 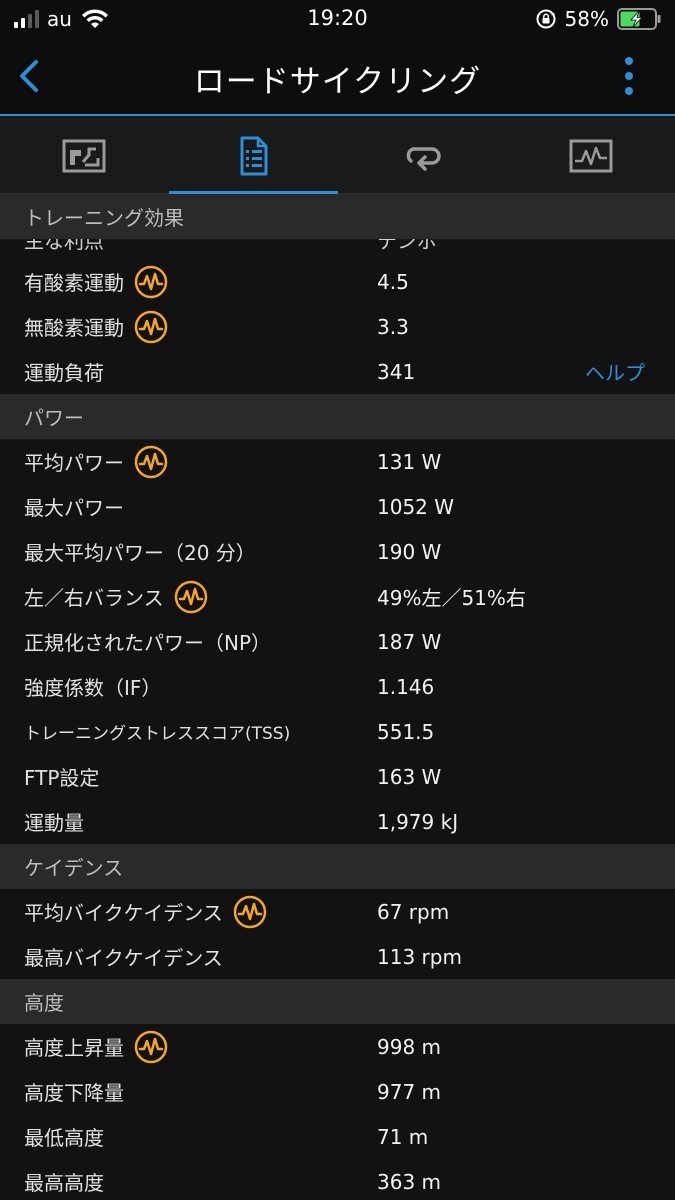 I want to click on details-list-icon, so click(x=254, y=155).